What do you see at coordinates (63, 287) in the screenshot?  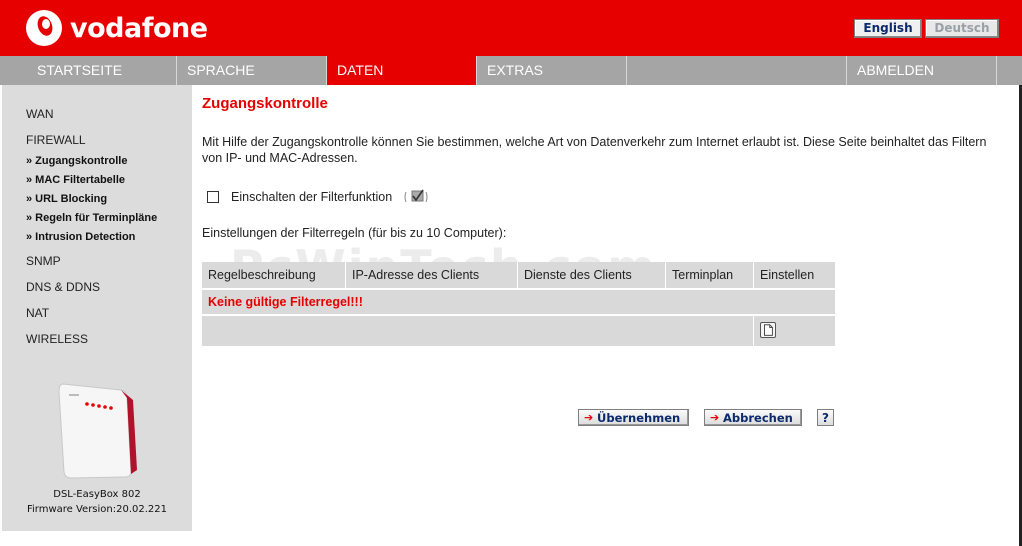 I see `sidebar-item-dns-ddns: DNS & DDNS` at bounding box center [63, 287].